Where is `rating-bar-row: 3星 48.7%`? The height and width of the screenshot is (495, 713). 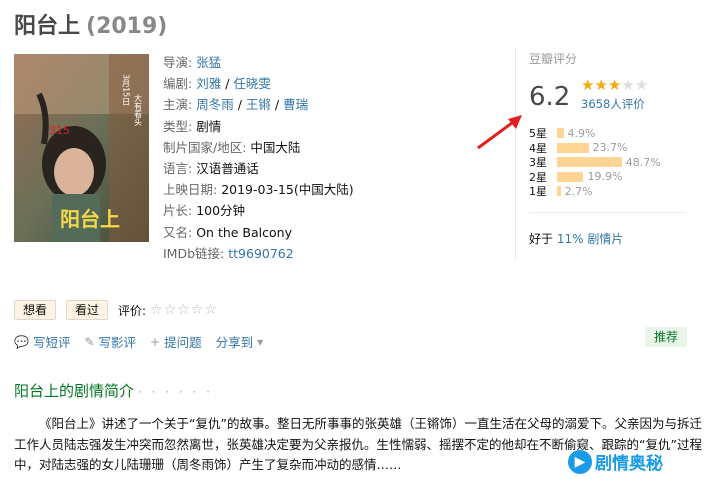 rating-bar-row: 3星 48.7% is located at coordinates (595, 162).